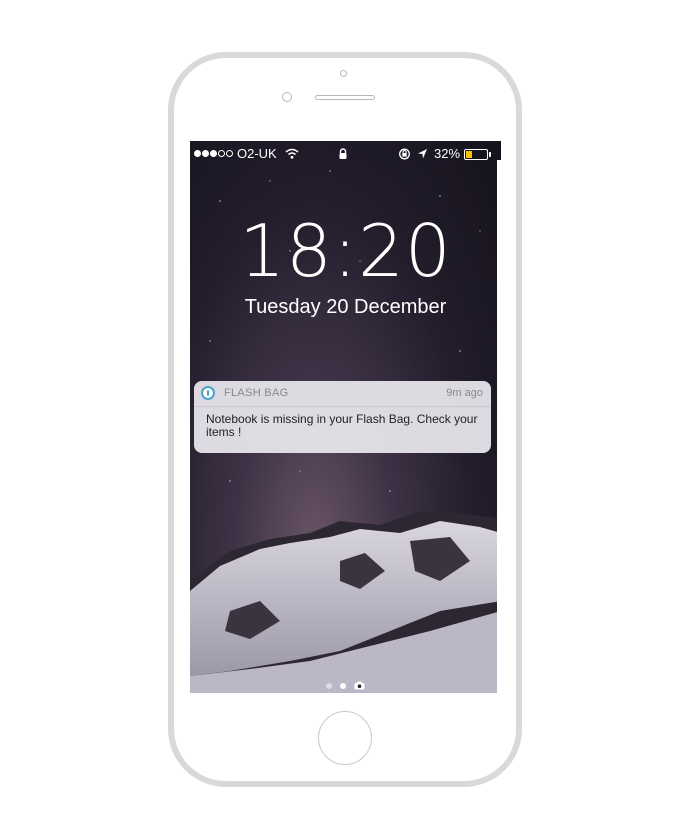 Image resolution: width=691 pixels, height=833 pixels. What do you see at coordinates (345, 307) in the screenshot?
I see `lock-screen-date: Tuesday 20 December` at bounding box center [345, 307].